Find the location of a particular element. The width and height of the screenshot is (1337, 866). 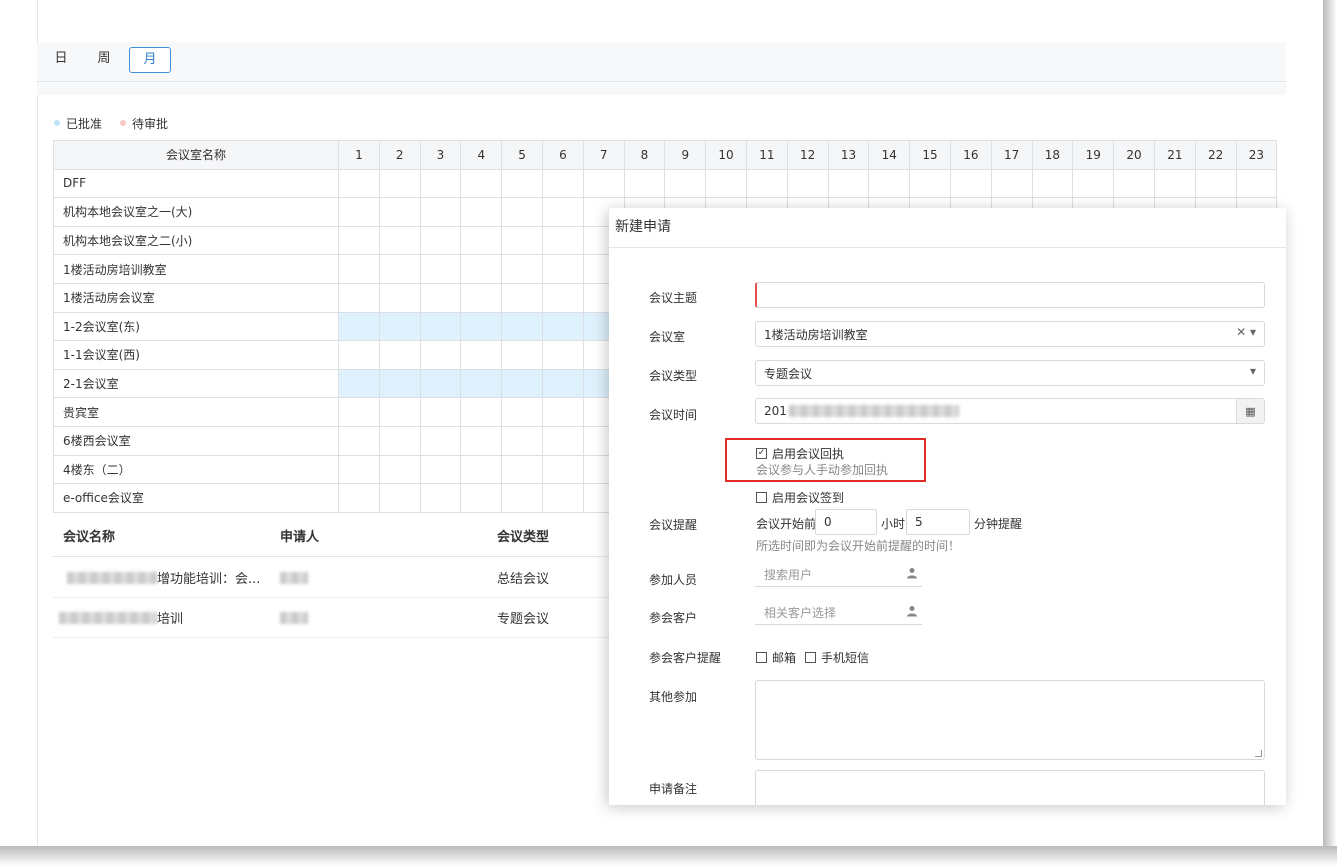

type-select: 专题会议 ▾ is located at coordinates (1010, 373).